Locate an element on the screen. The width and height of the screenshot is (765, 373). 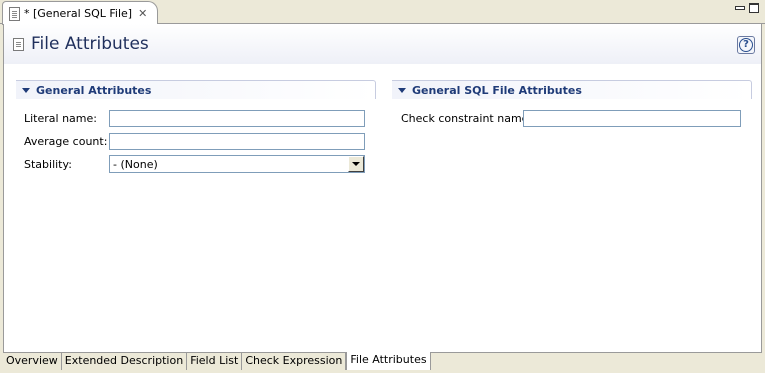
stability-dropdown-button is located at coordinates (356, 164).